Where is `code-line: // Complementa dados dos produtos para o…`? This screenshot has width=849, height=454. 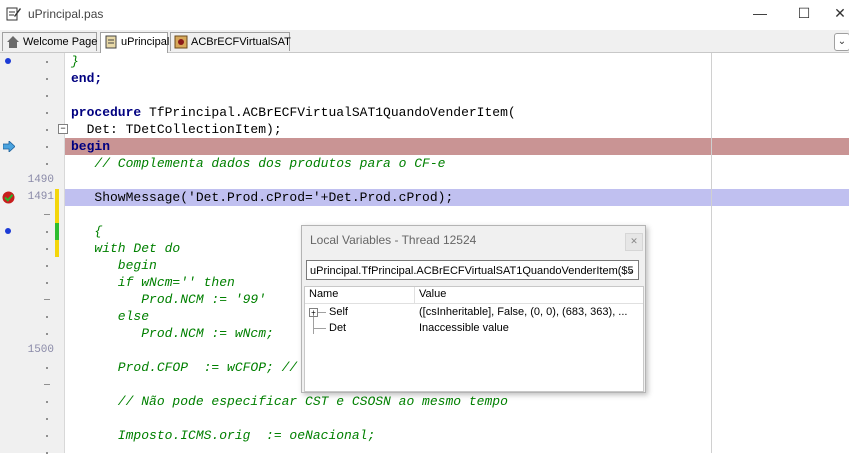 code-line: // Complementa dados dos produtos para o… is located at coordinates (258, 163).